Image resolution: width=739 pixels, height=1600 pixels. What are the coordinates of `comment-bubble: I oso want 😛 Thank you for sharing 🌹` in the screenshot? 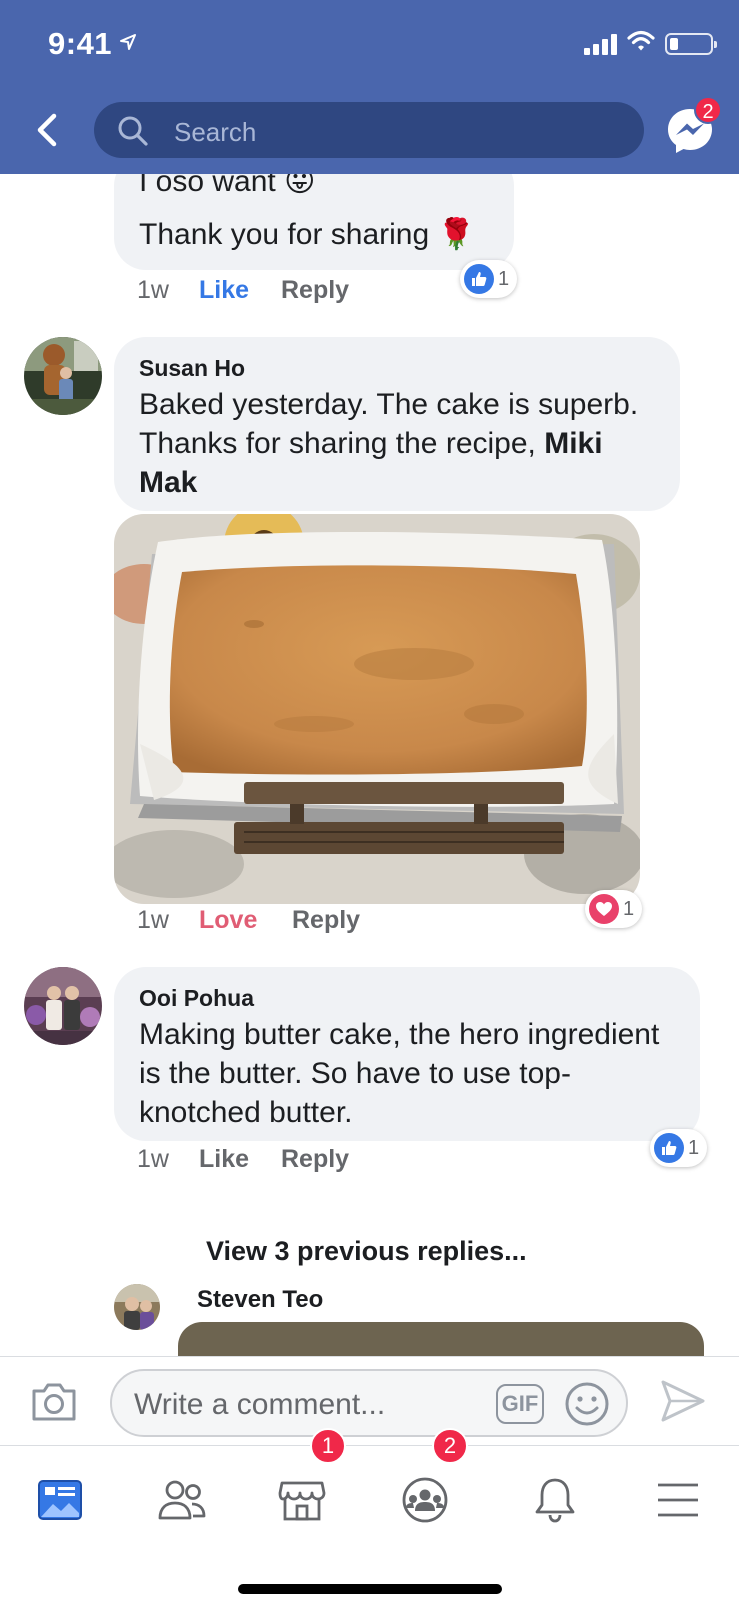 It's located at (314, 222).